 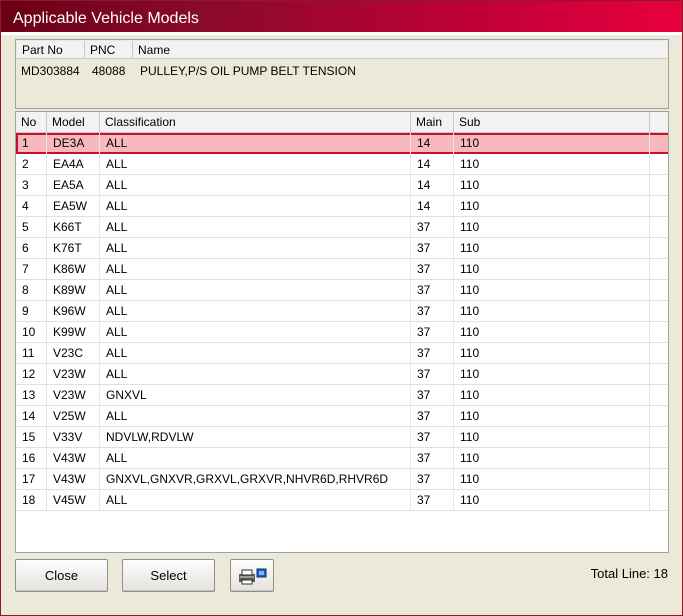 What do you see at coordinates (73, 206) in the screenshot?
I see `row-model: EA5W` at bounding box center [73, 206].